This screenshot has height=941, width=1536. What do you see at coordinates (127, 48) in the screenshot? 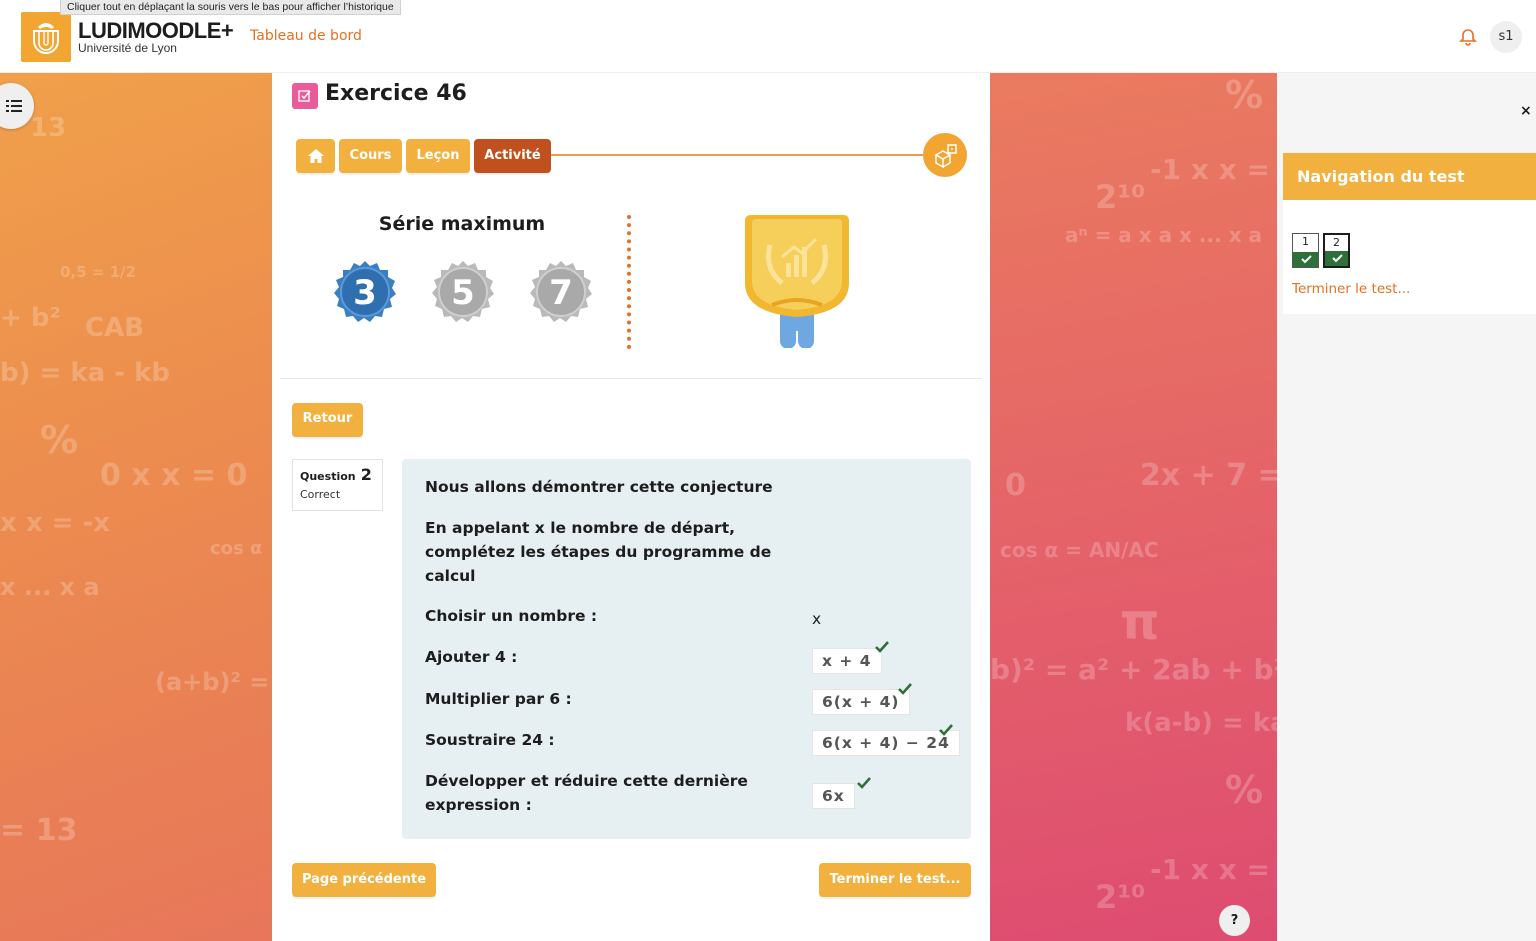
I see `brand-subtitle: Université de Lyon` at bounding box center [127, 48].